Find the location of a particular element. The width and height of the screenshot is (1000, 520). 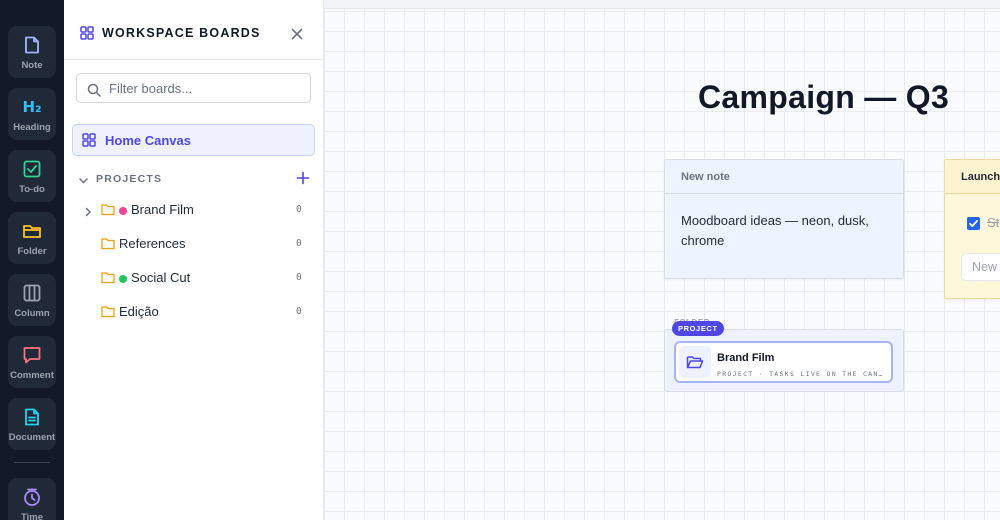

todo-title: Launch is located at coordinates (980, 177).